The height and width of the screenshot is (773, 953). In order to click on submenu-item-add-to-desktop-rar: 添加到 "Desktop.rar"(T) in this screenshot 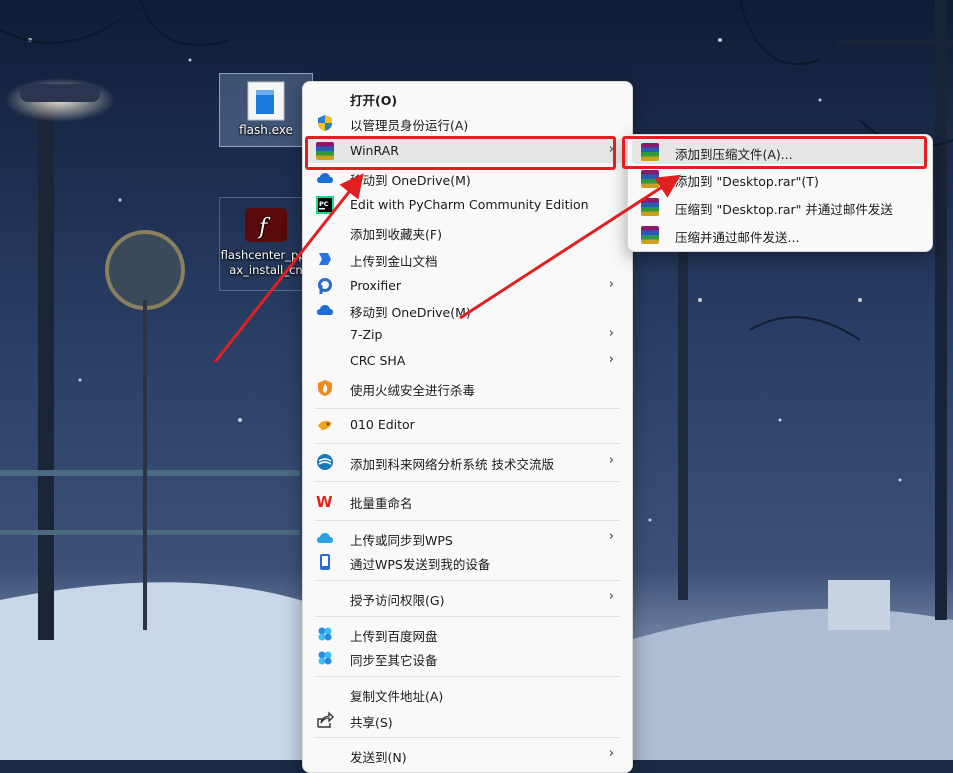, I will do `click(780, 179)`.